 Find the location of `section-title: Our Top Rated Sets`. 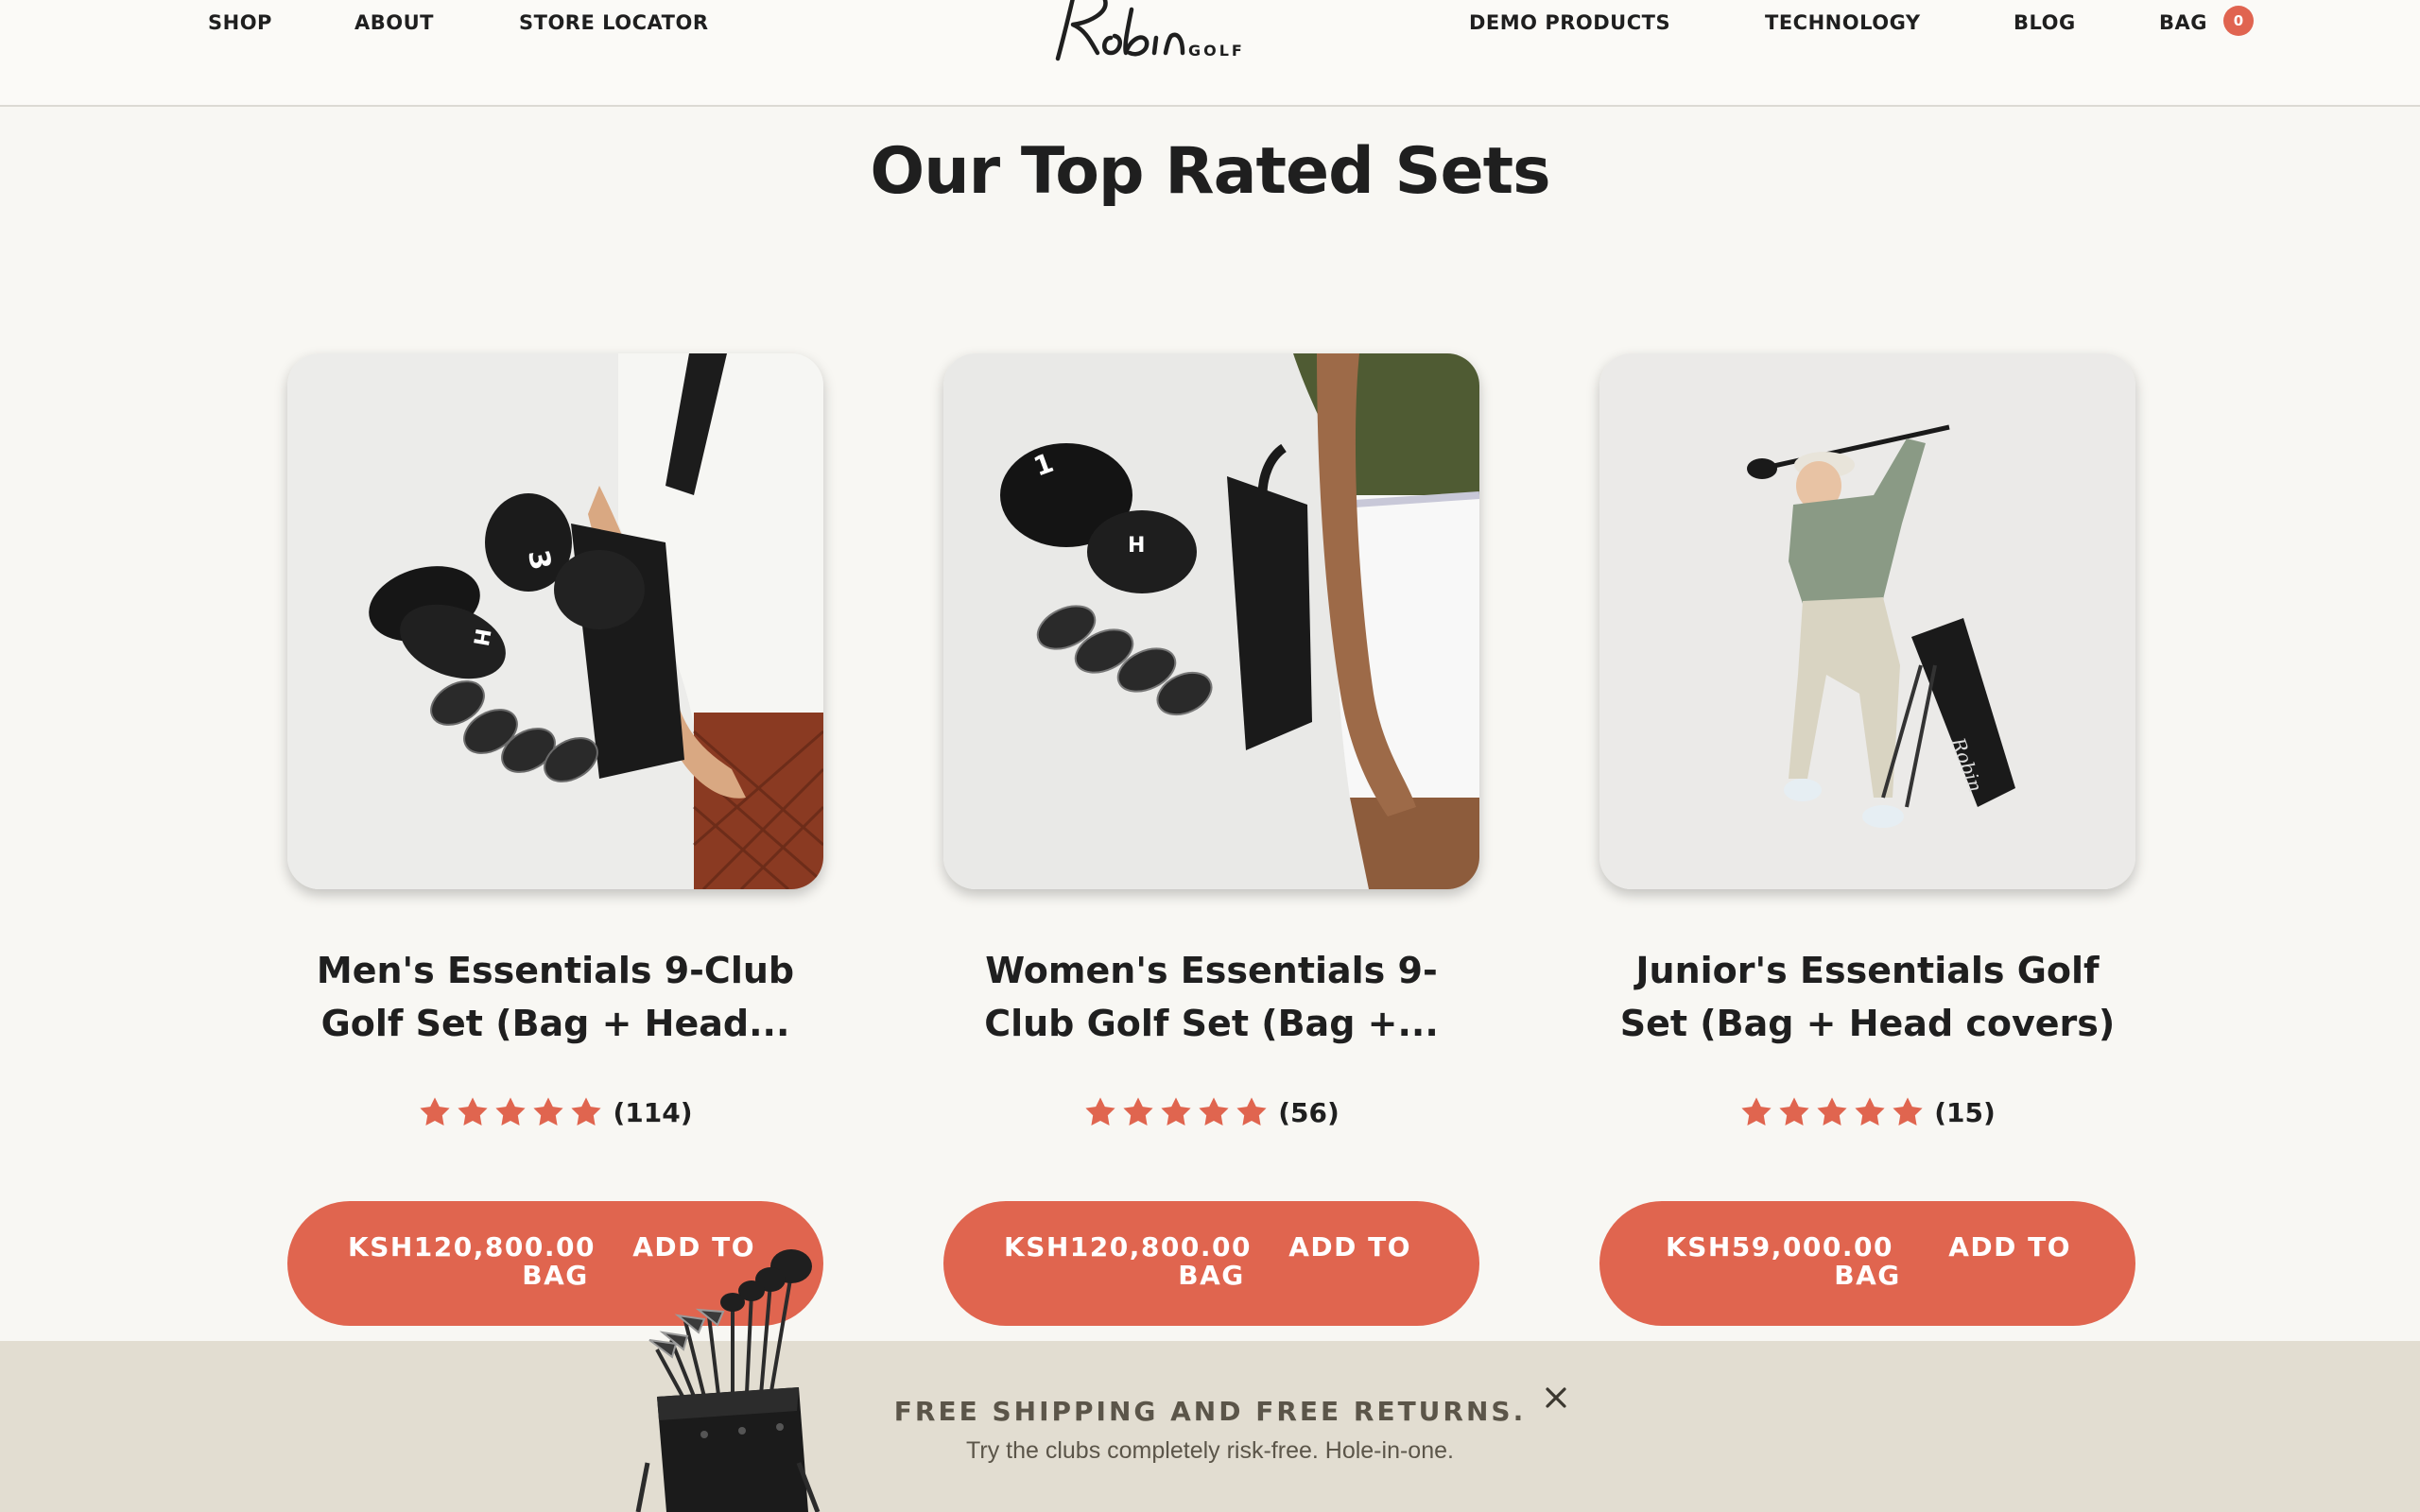

section-title: Our Top Rated Sets is located at coordinates (1210, 171).